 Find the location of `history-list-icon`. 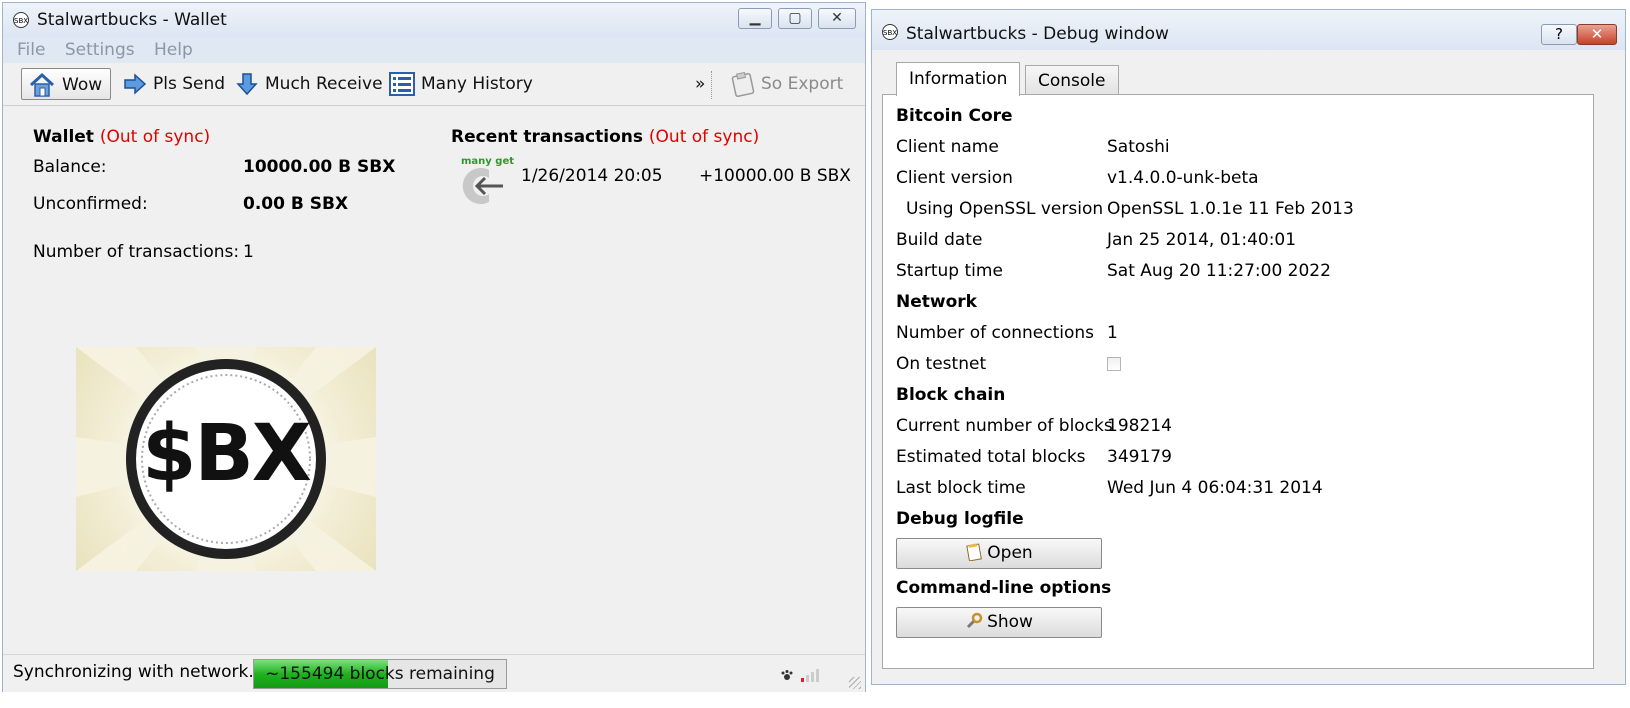

history-list-icon is located at coordinates (402, 84).